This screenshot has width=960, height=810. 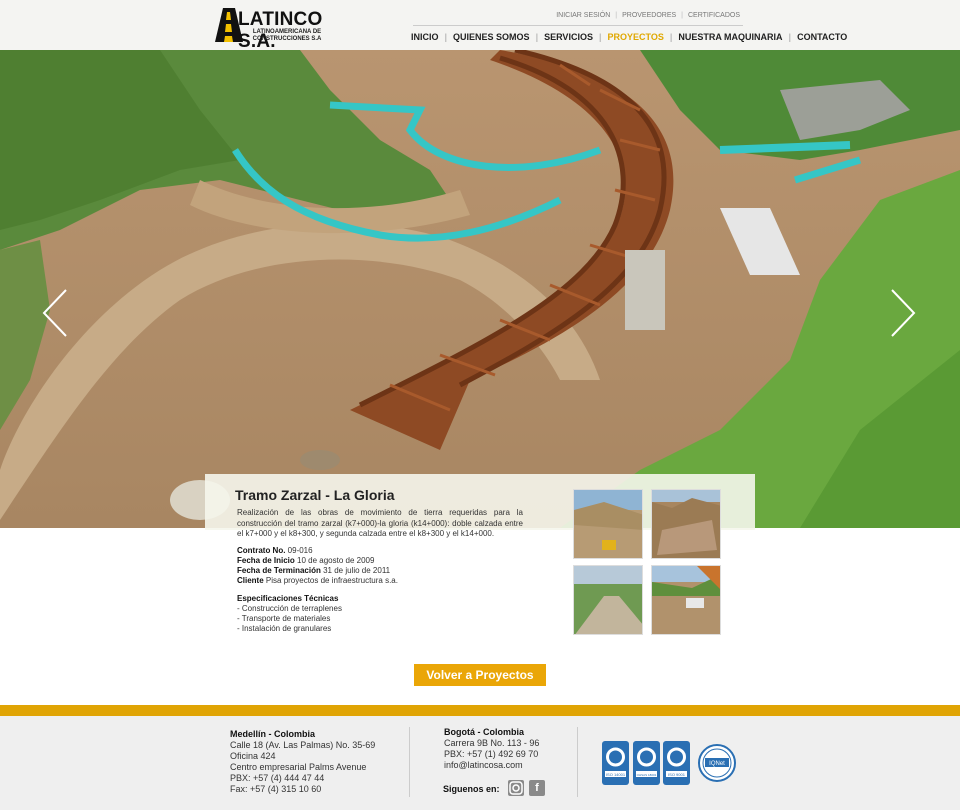 I want to click on contract-row: Contrato No. 09-016, so click(x=317, y=551).